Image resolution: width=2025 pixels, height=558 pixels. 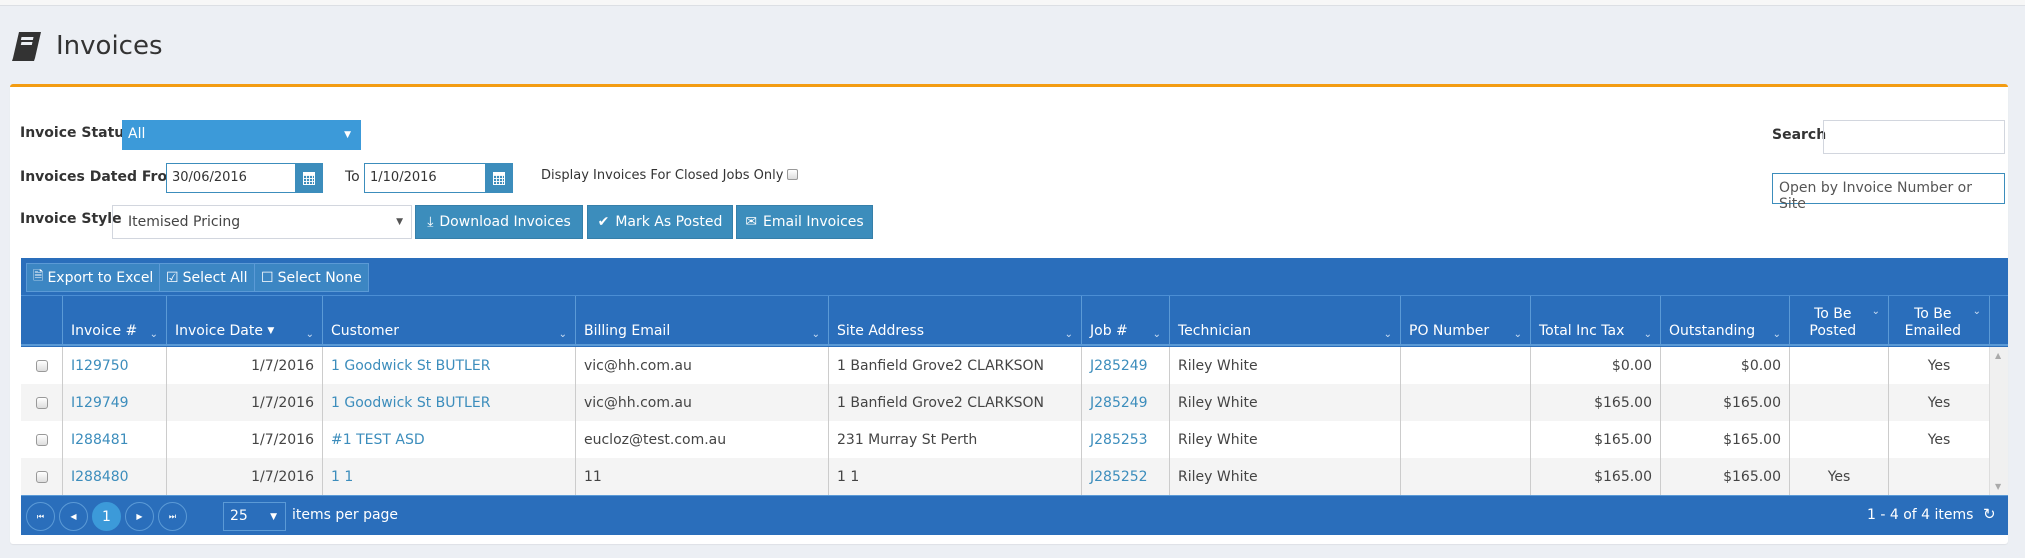 What do you see at coordinates (1933, 323) in the screenshot?
I see `header-label: To Be Emailed` at bounding box center [1933, 323].